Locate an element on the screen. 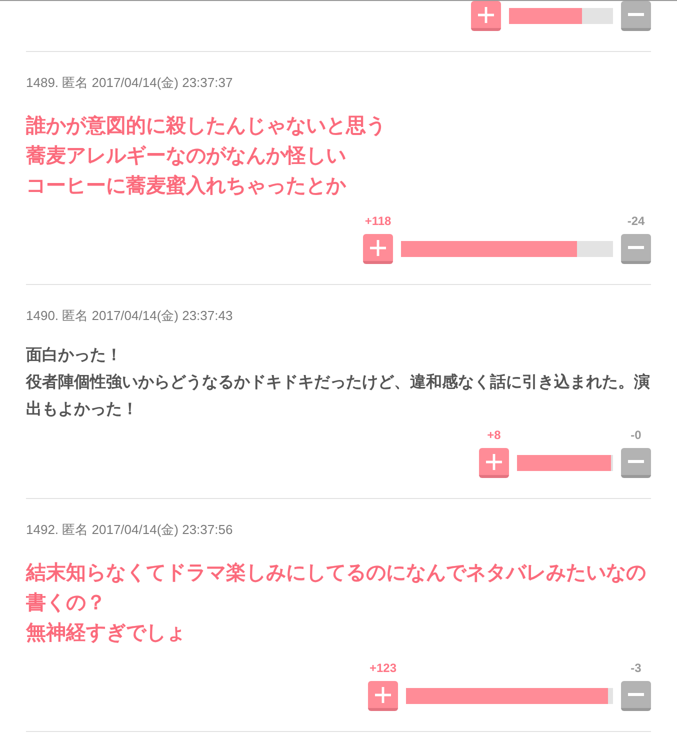  comment-meta: 1490. 匿名 2017/04/14(金) 23:37:43 is located at coordinates (130, 316).